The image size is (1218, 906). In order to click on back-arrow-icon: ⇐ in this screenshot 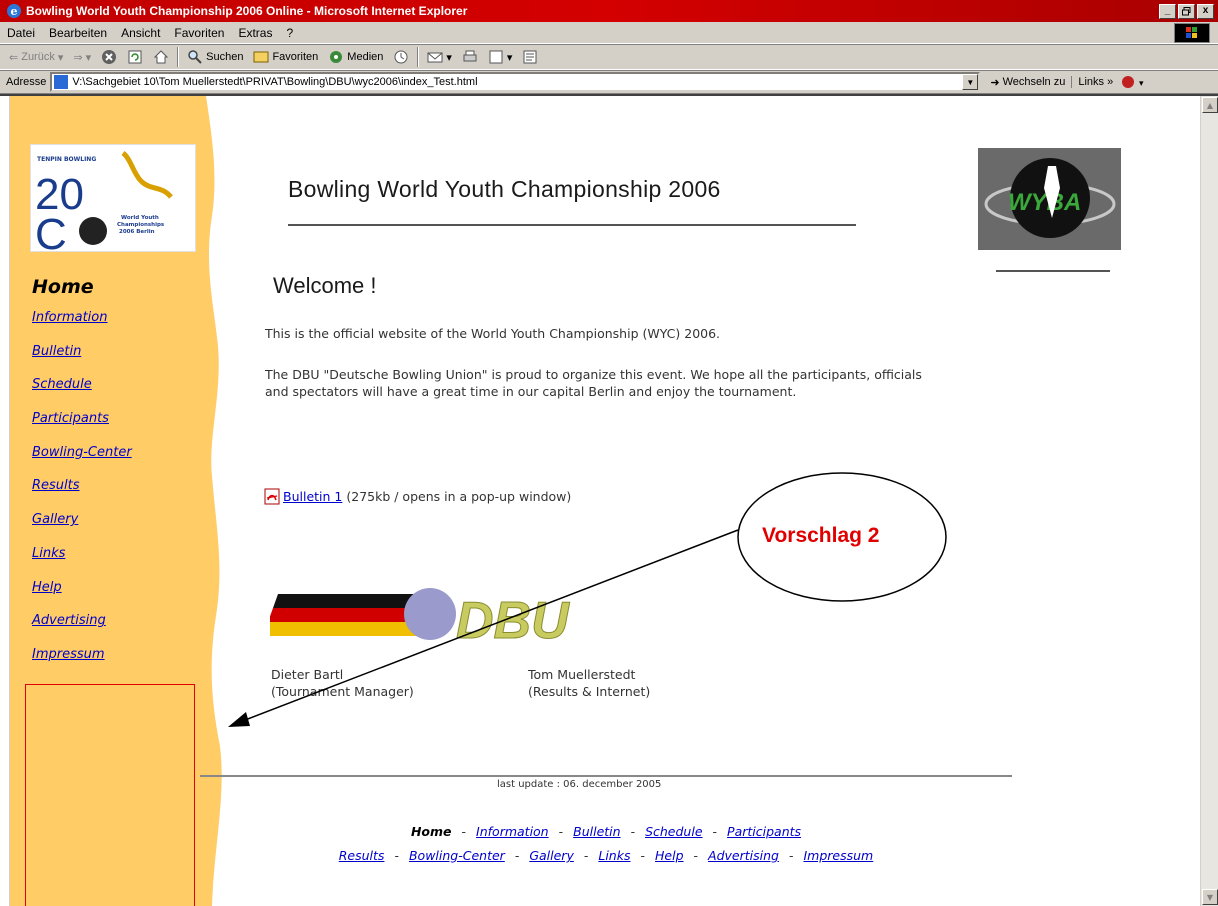, I will do `click(14, 57)`.